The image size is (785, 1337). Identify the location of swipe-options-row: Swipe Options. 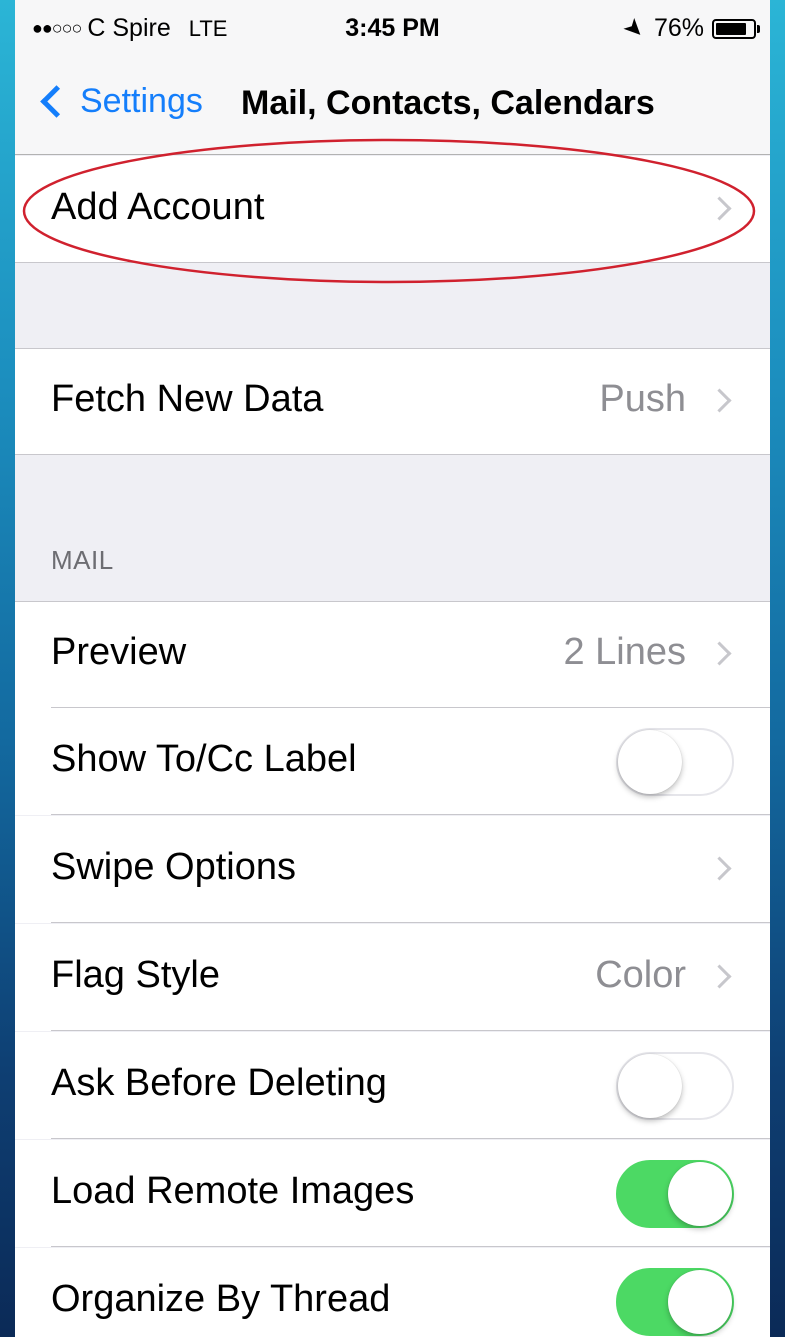
(392, 869).